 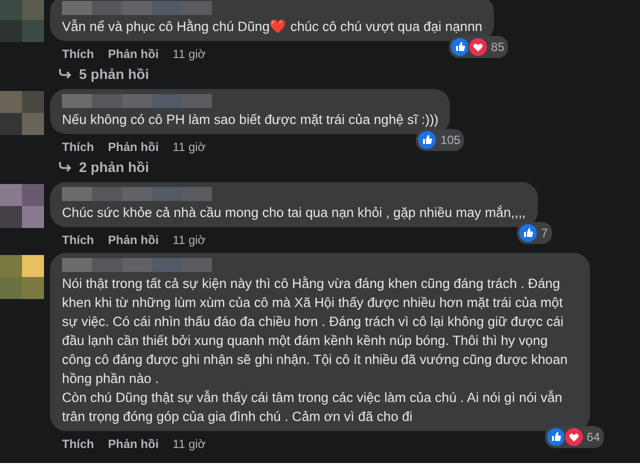 What do you see at coordinates (294, 213) in the screenshot?
I see `comment-text: Chúc sức khỏe cả nhà cầu mong cho tai qua nạn khỏi , gặp nhiều may mắn,,,,` at bounding box center [294, 213].